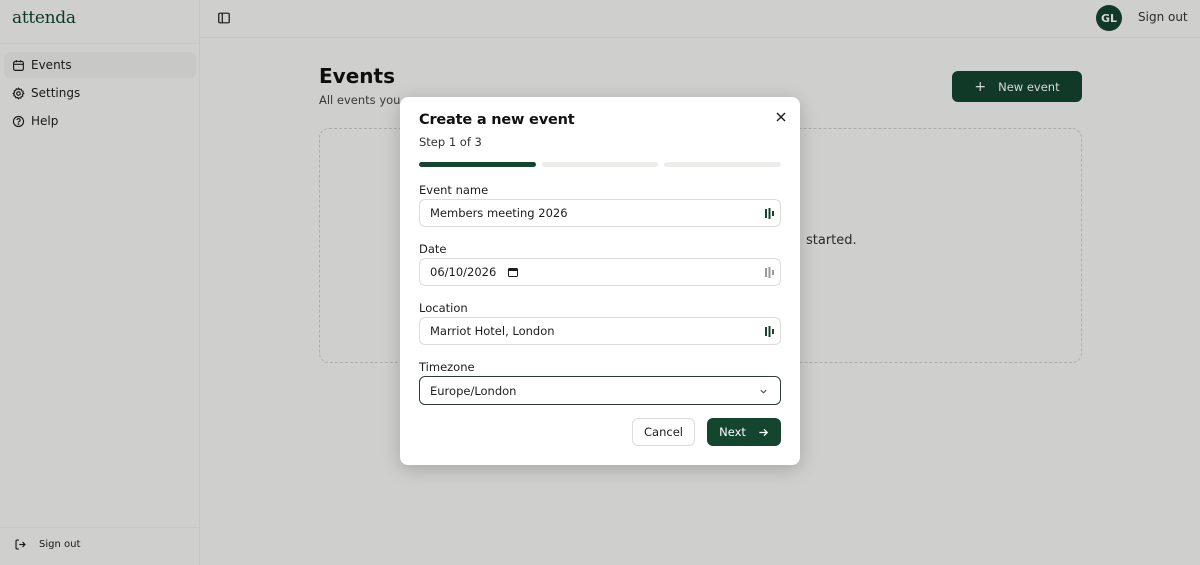  Describe the element at coordinates (450, 142) in the screenshot. I see `step-indicator: Step 1 of 3` at that location.